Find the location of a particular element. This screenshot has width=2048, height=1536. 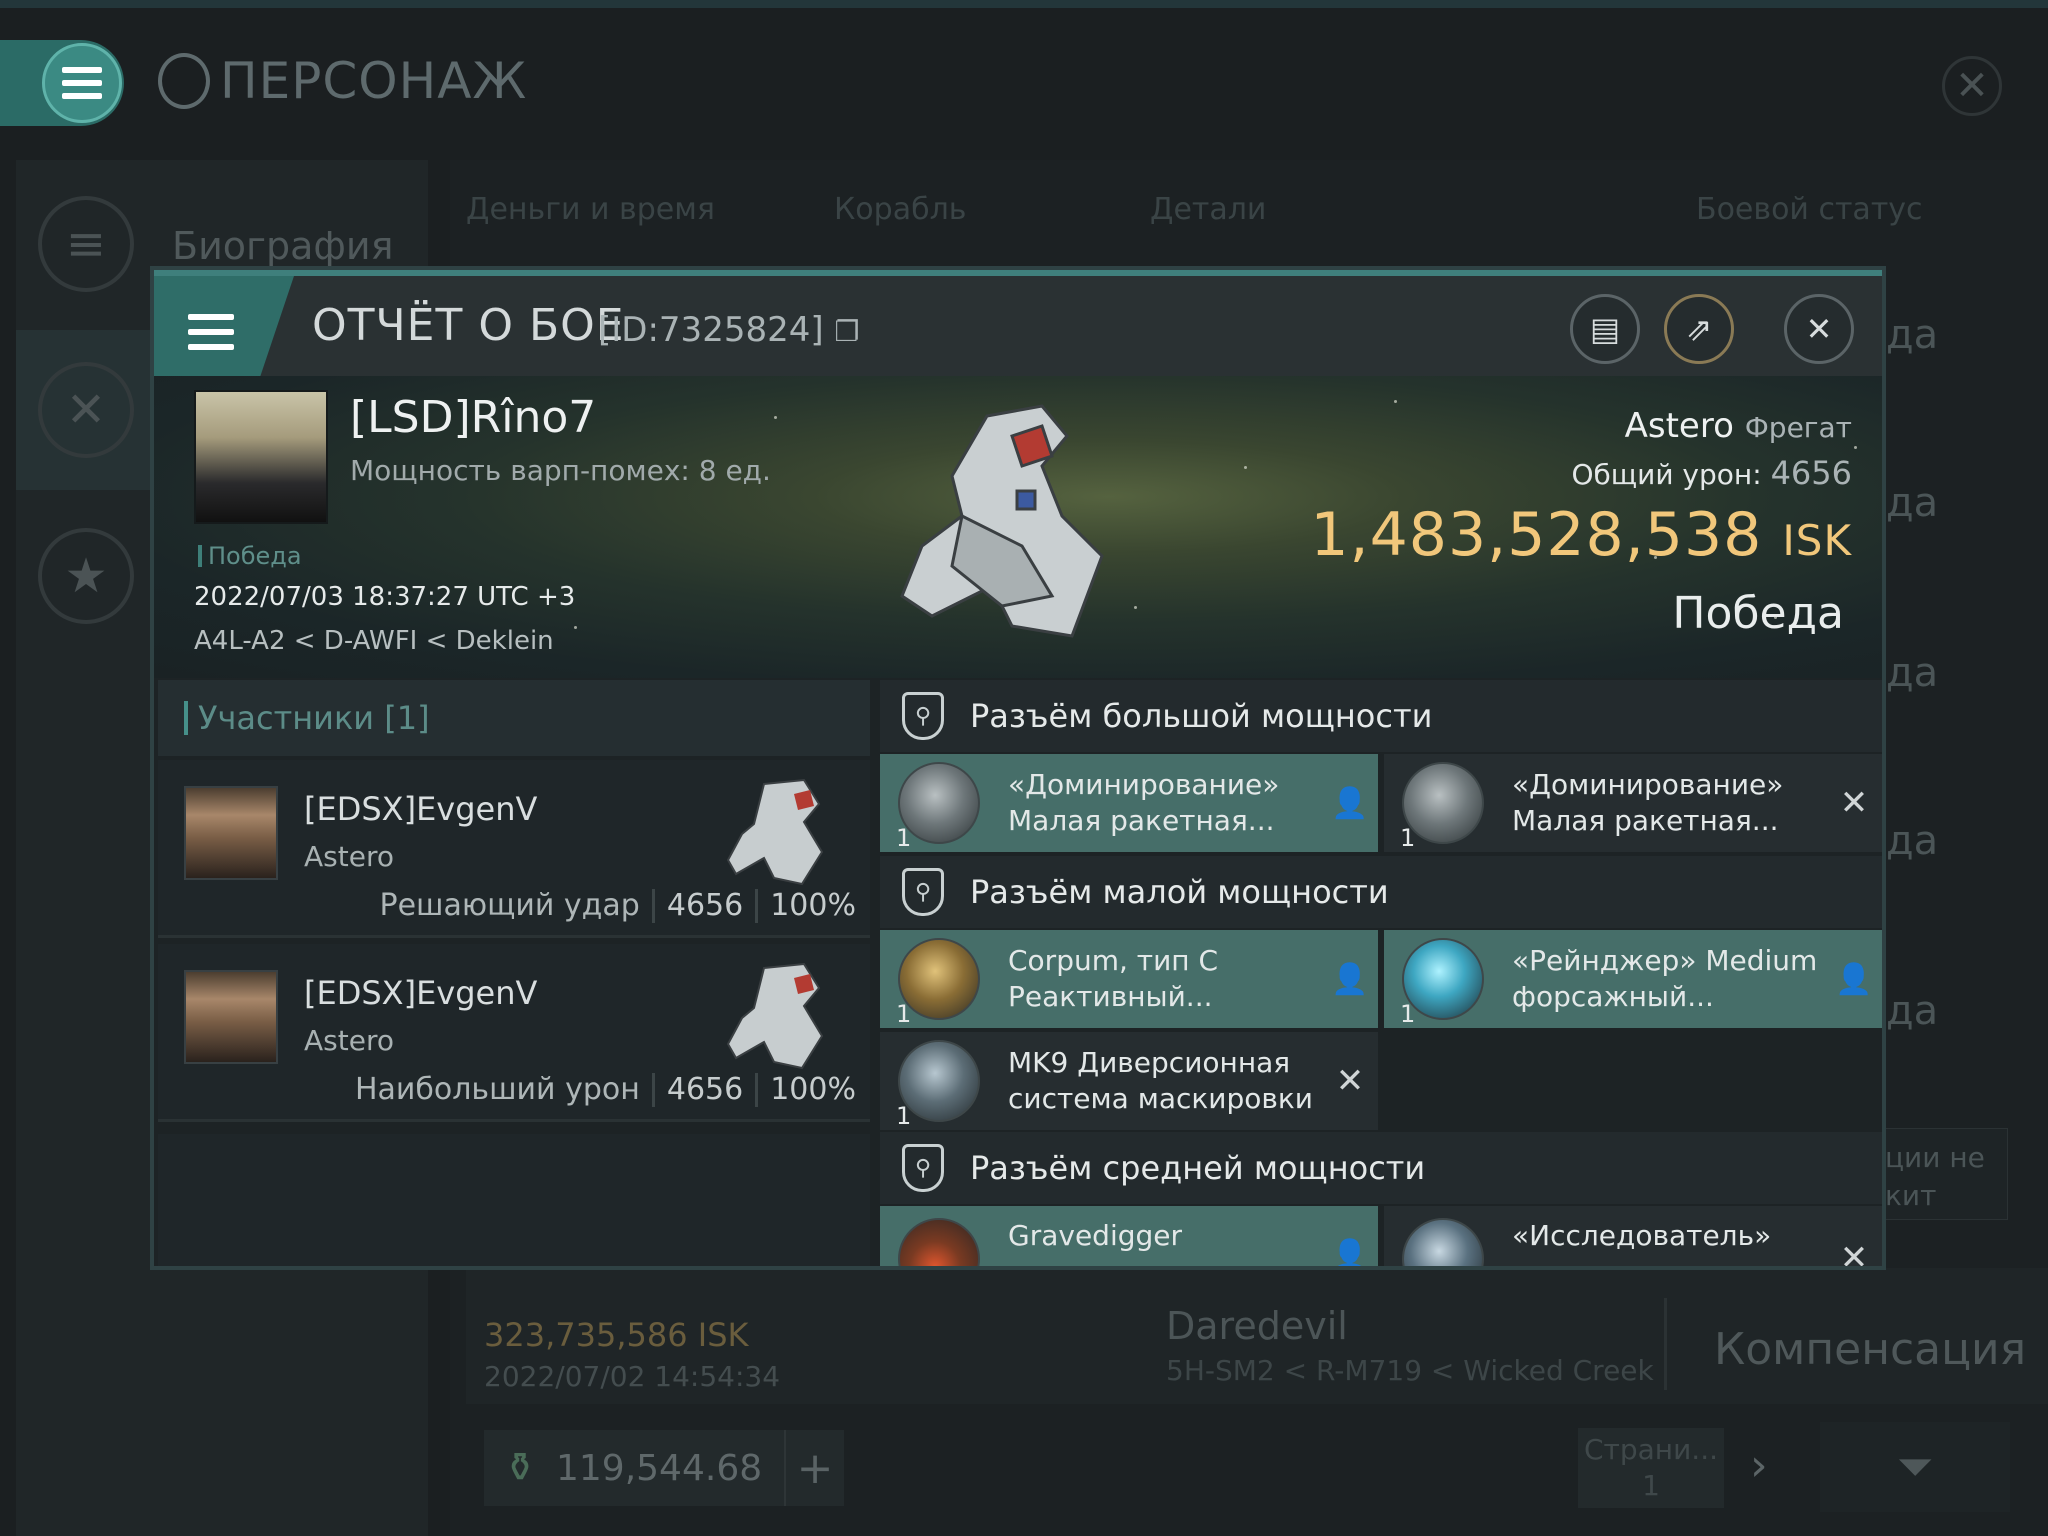

module-item: 1 «Доминирование» Малая ракетная... 👤 is located at coordinates (1129, 803).